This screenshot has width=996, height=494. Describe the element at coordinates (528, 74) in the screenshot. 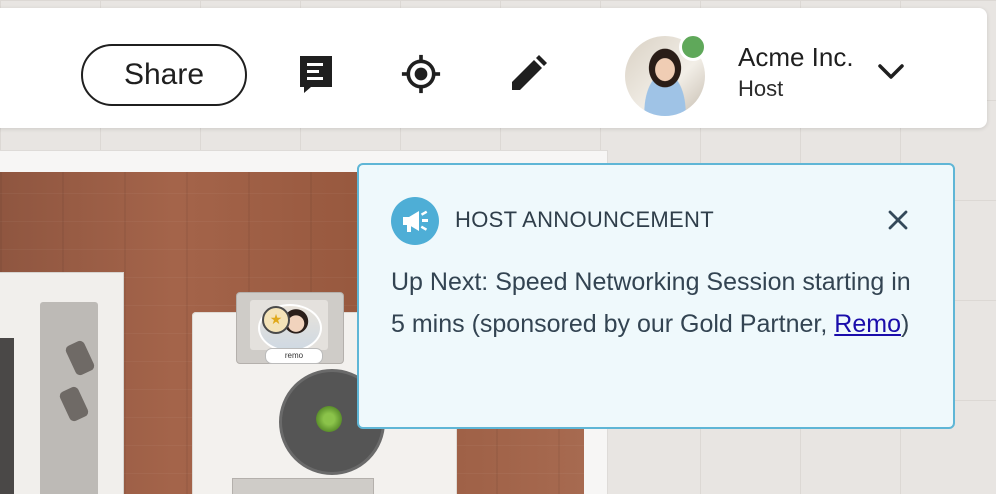

I see `edit-icon` at that location.